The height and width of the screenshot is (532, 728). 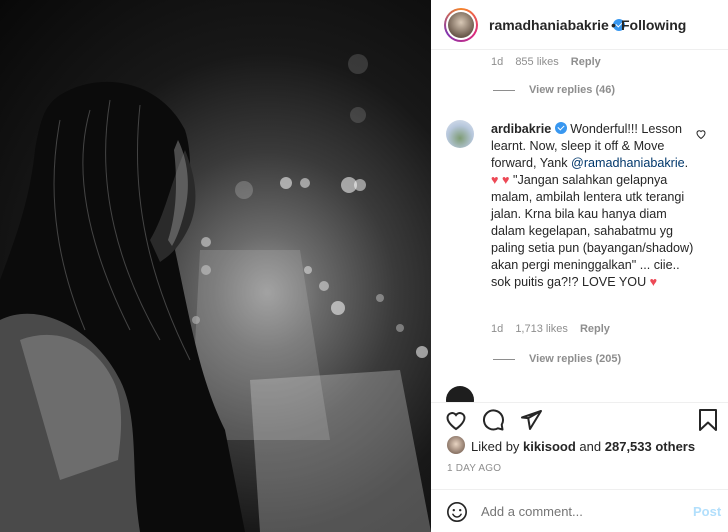 I want to click on add-comment-bar: Post, so click(x=579, y=510).